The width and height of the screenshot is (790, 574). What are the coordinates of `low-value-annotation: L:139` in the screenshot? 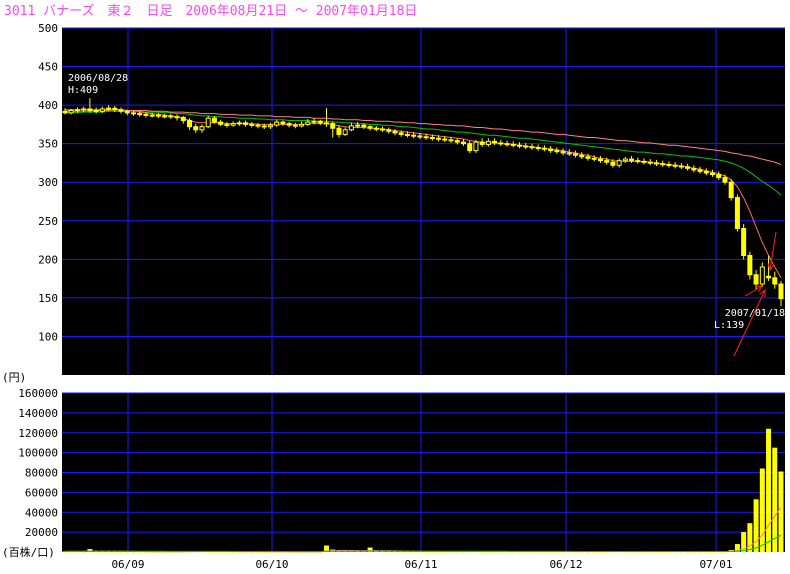 It's located at (729, 325).